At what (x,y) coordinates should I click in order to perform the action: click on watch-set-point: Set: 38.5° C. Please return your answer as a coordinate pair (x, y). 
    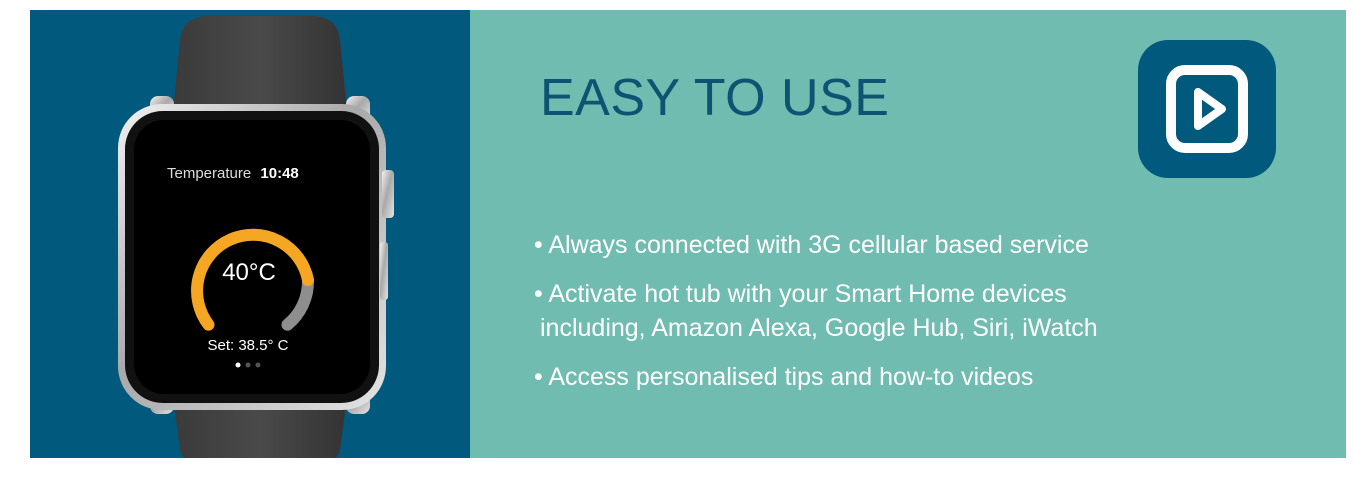
    Looking at the image, I should click on (247, 345).